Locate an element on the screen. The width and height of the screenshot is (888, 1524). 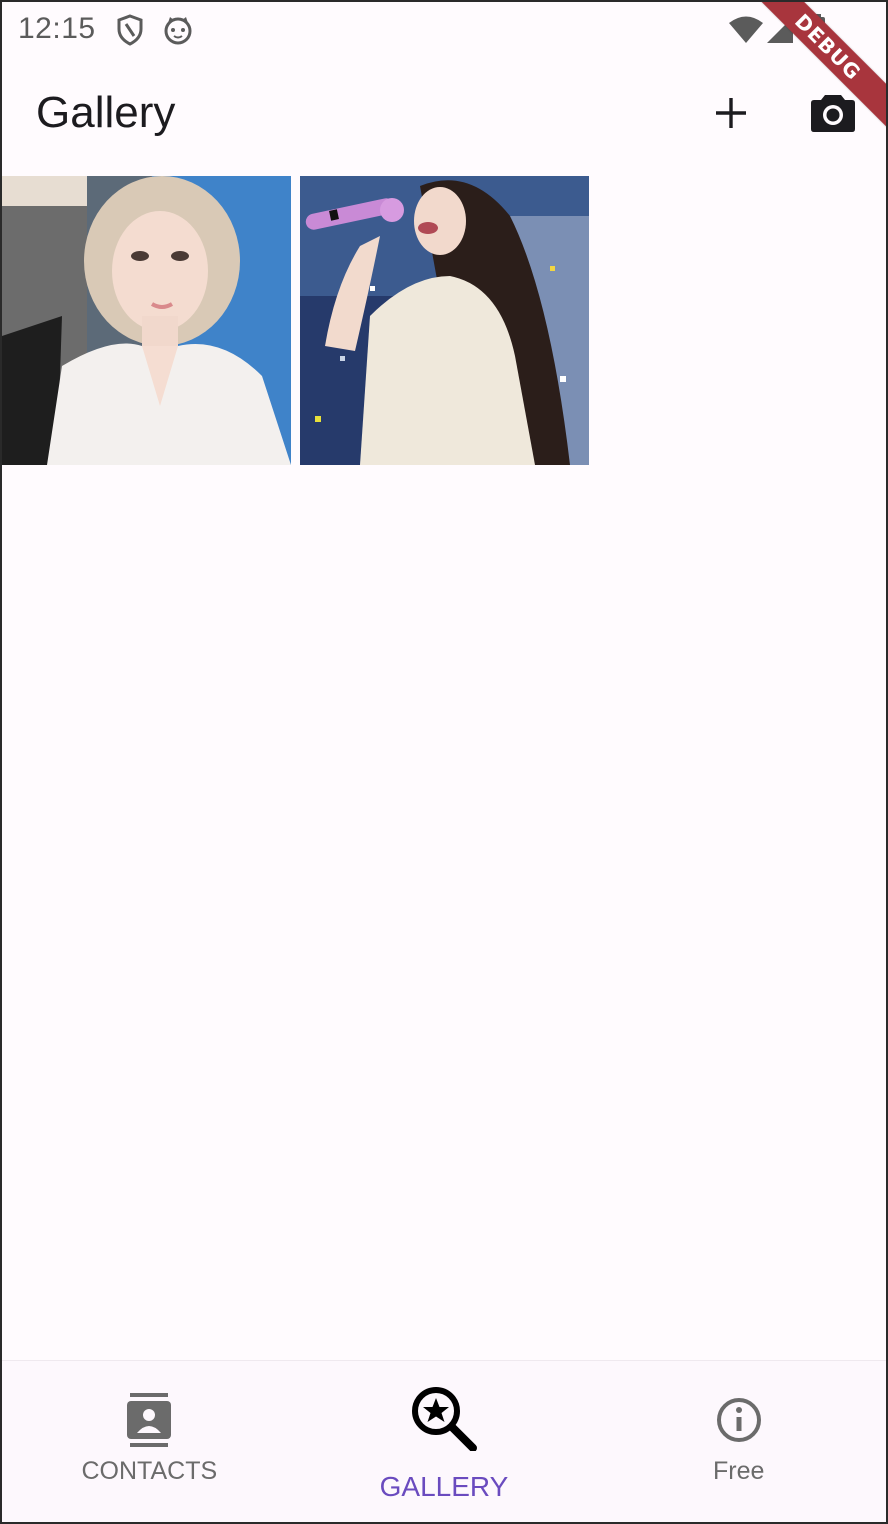
shield-icon is located at coordinates (130, 32).